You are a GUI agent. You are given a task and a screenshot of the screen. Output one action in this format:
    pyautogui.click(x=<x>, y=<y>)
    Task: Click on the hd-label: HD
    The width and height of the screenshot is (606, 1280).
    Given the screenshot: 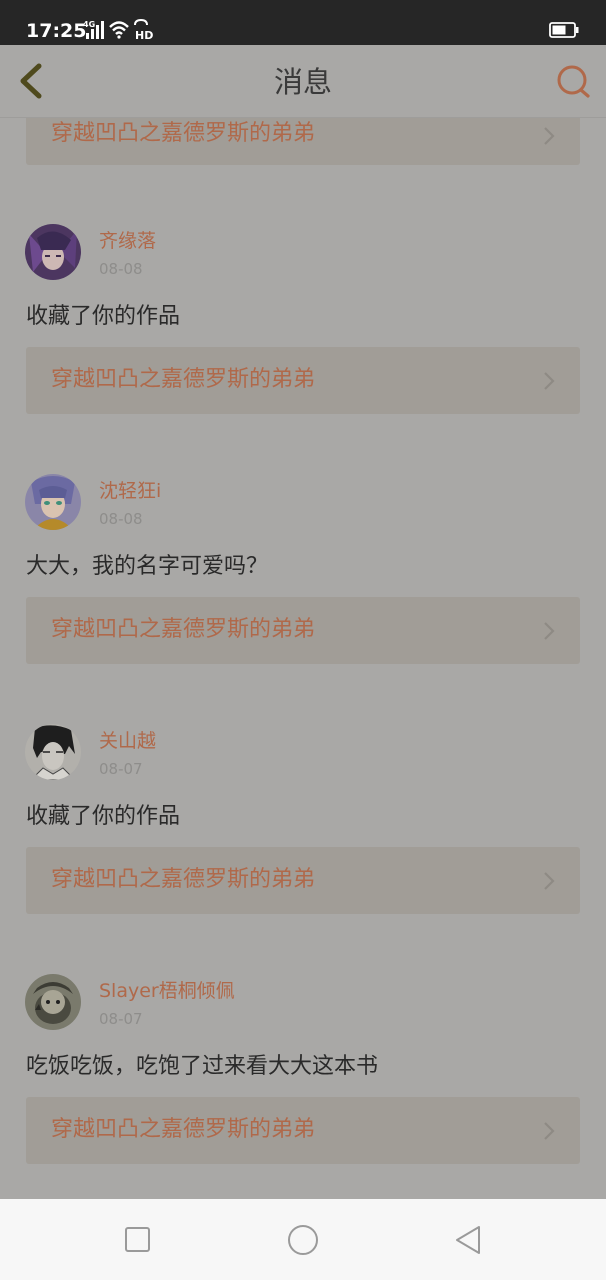 What is the action you would take?
    pyautogui.click(x=144, y=35)
    